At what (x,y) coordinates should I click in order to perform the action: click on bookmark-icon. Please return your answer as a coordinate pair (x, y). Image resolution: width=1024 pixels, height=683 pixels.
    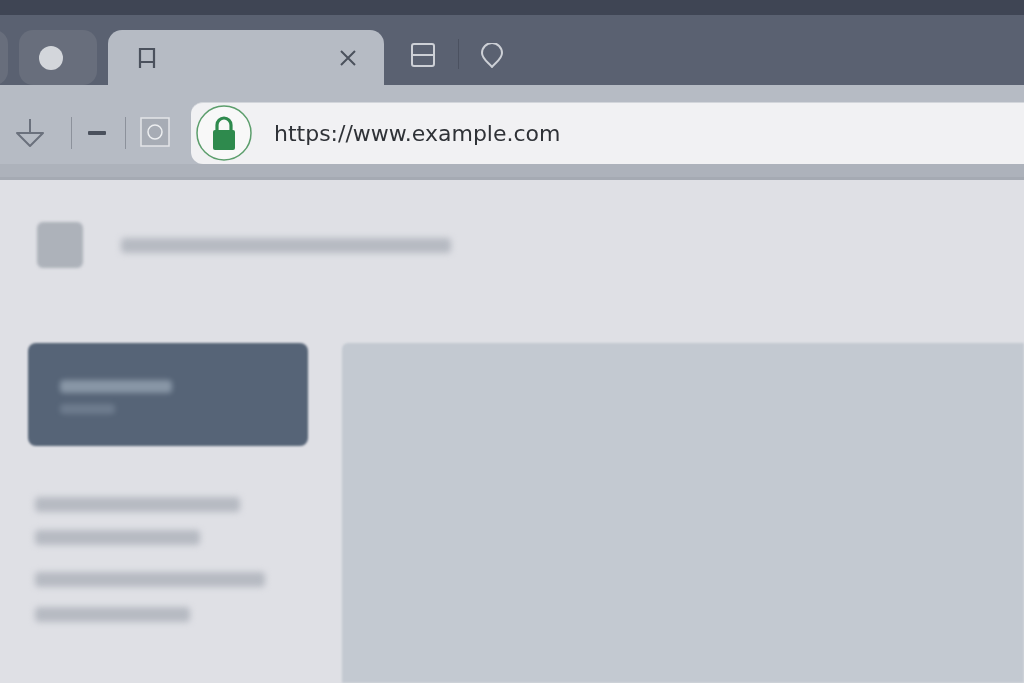
    Looking at the image, I should click on (147, 57).